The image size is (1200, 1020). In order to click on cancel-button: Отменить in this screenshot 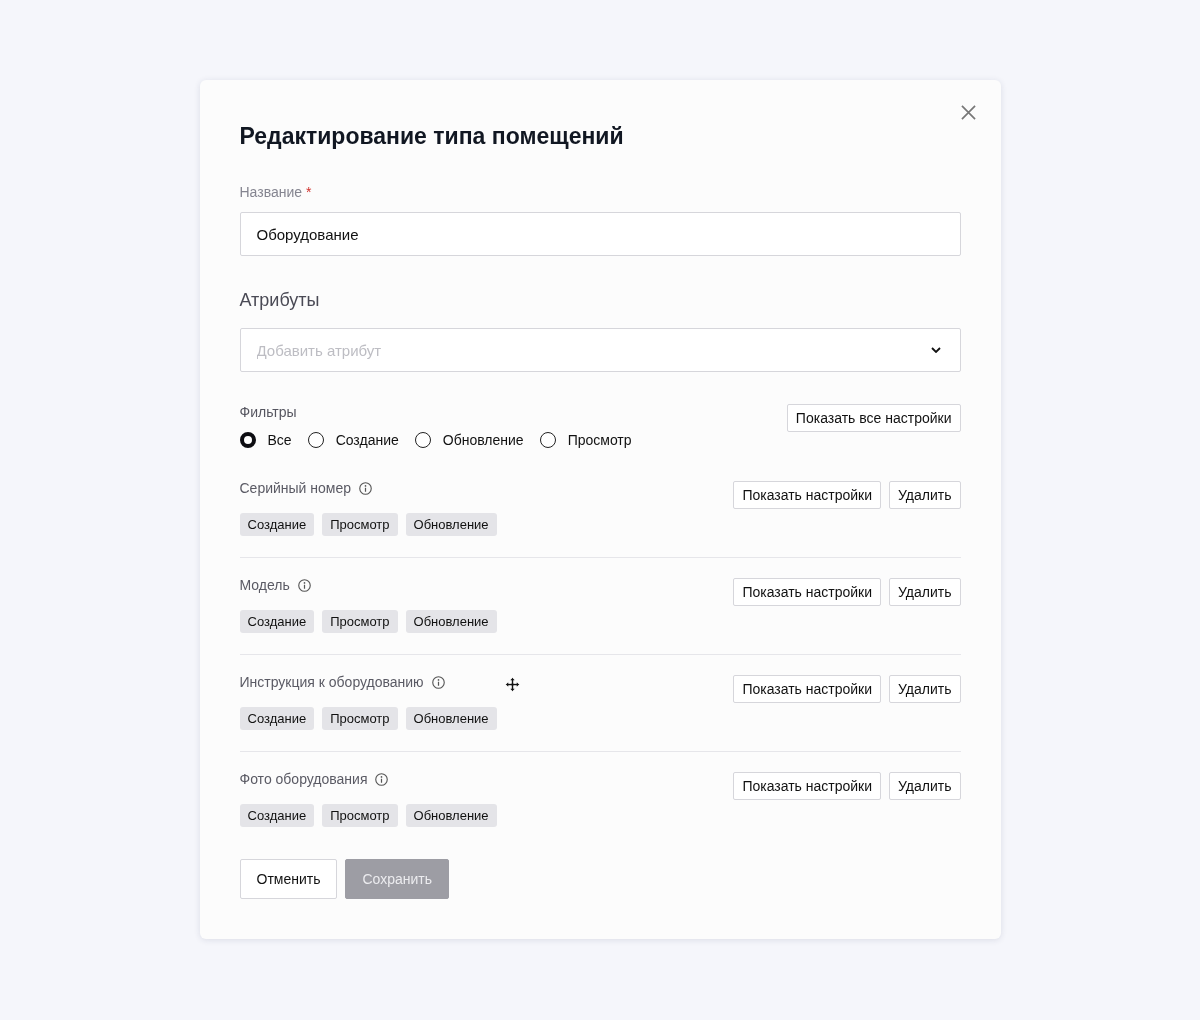, I will do `click(288, 879)`.